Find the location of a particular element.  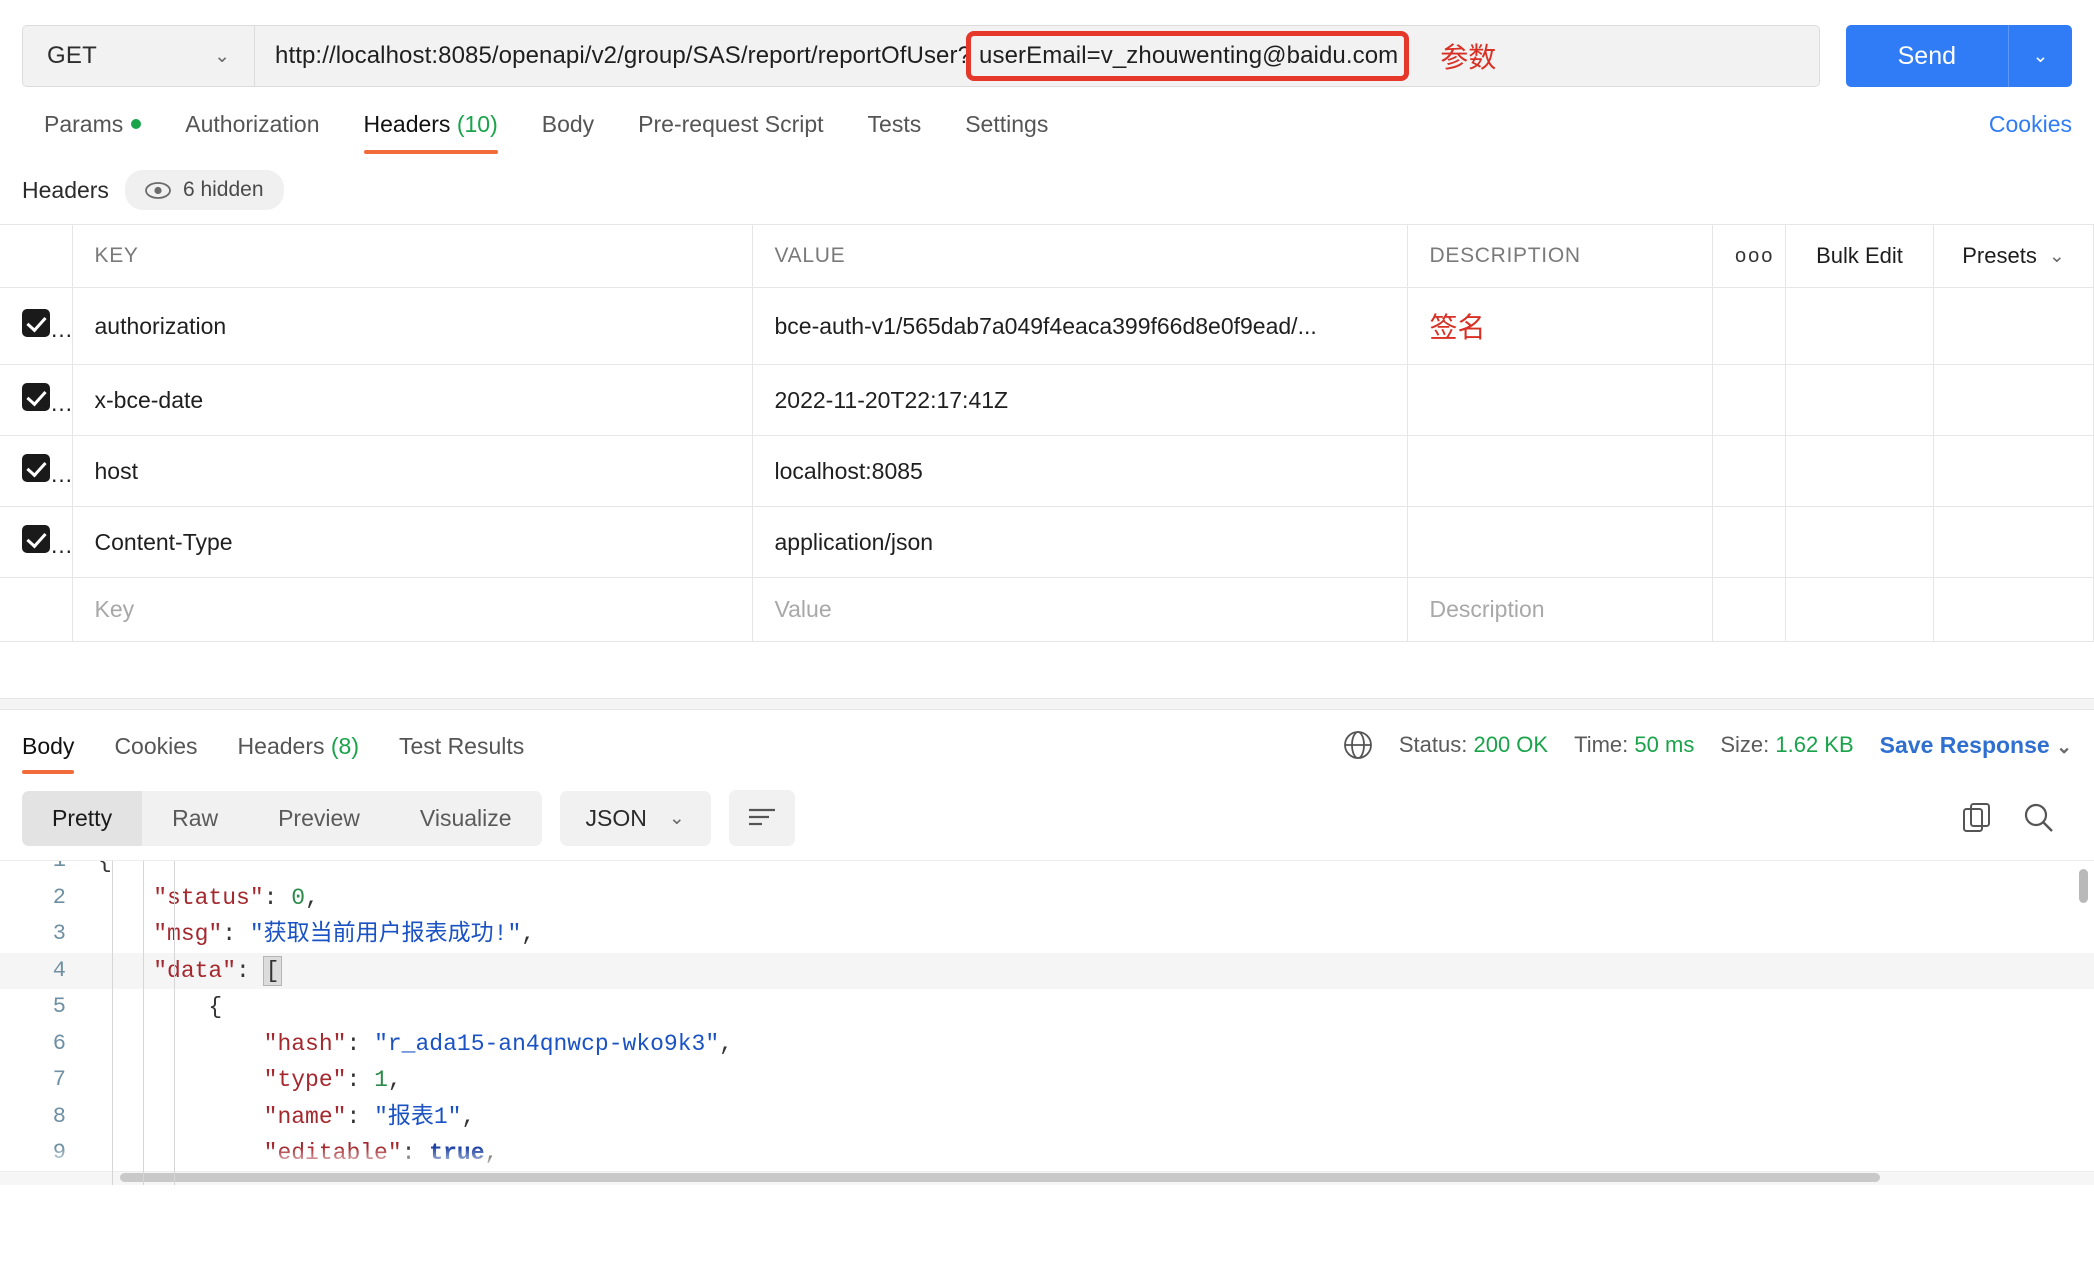

more-options-button: ooo is located at coordinates (1749, 256).